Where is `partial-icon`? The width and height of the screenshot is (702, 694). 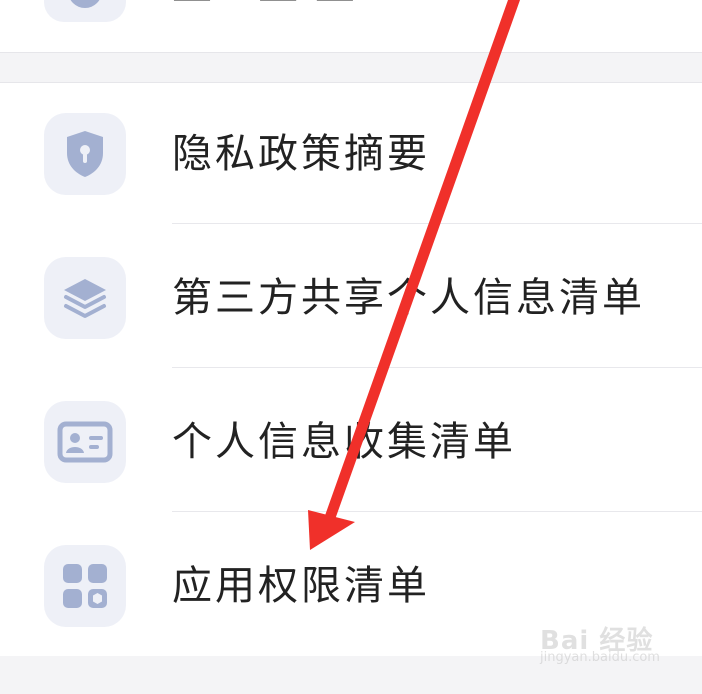
partial-icon is located at coordinates (85, 11).